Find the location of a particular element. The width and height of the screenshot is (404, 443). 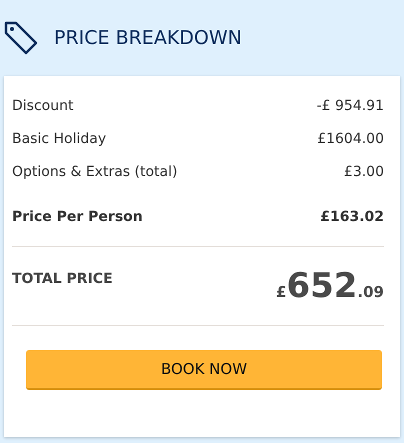

price-label: Price Per Person is located at coordinates (77, 217).